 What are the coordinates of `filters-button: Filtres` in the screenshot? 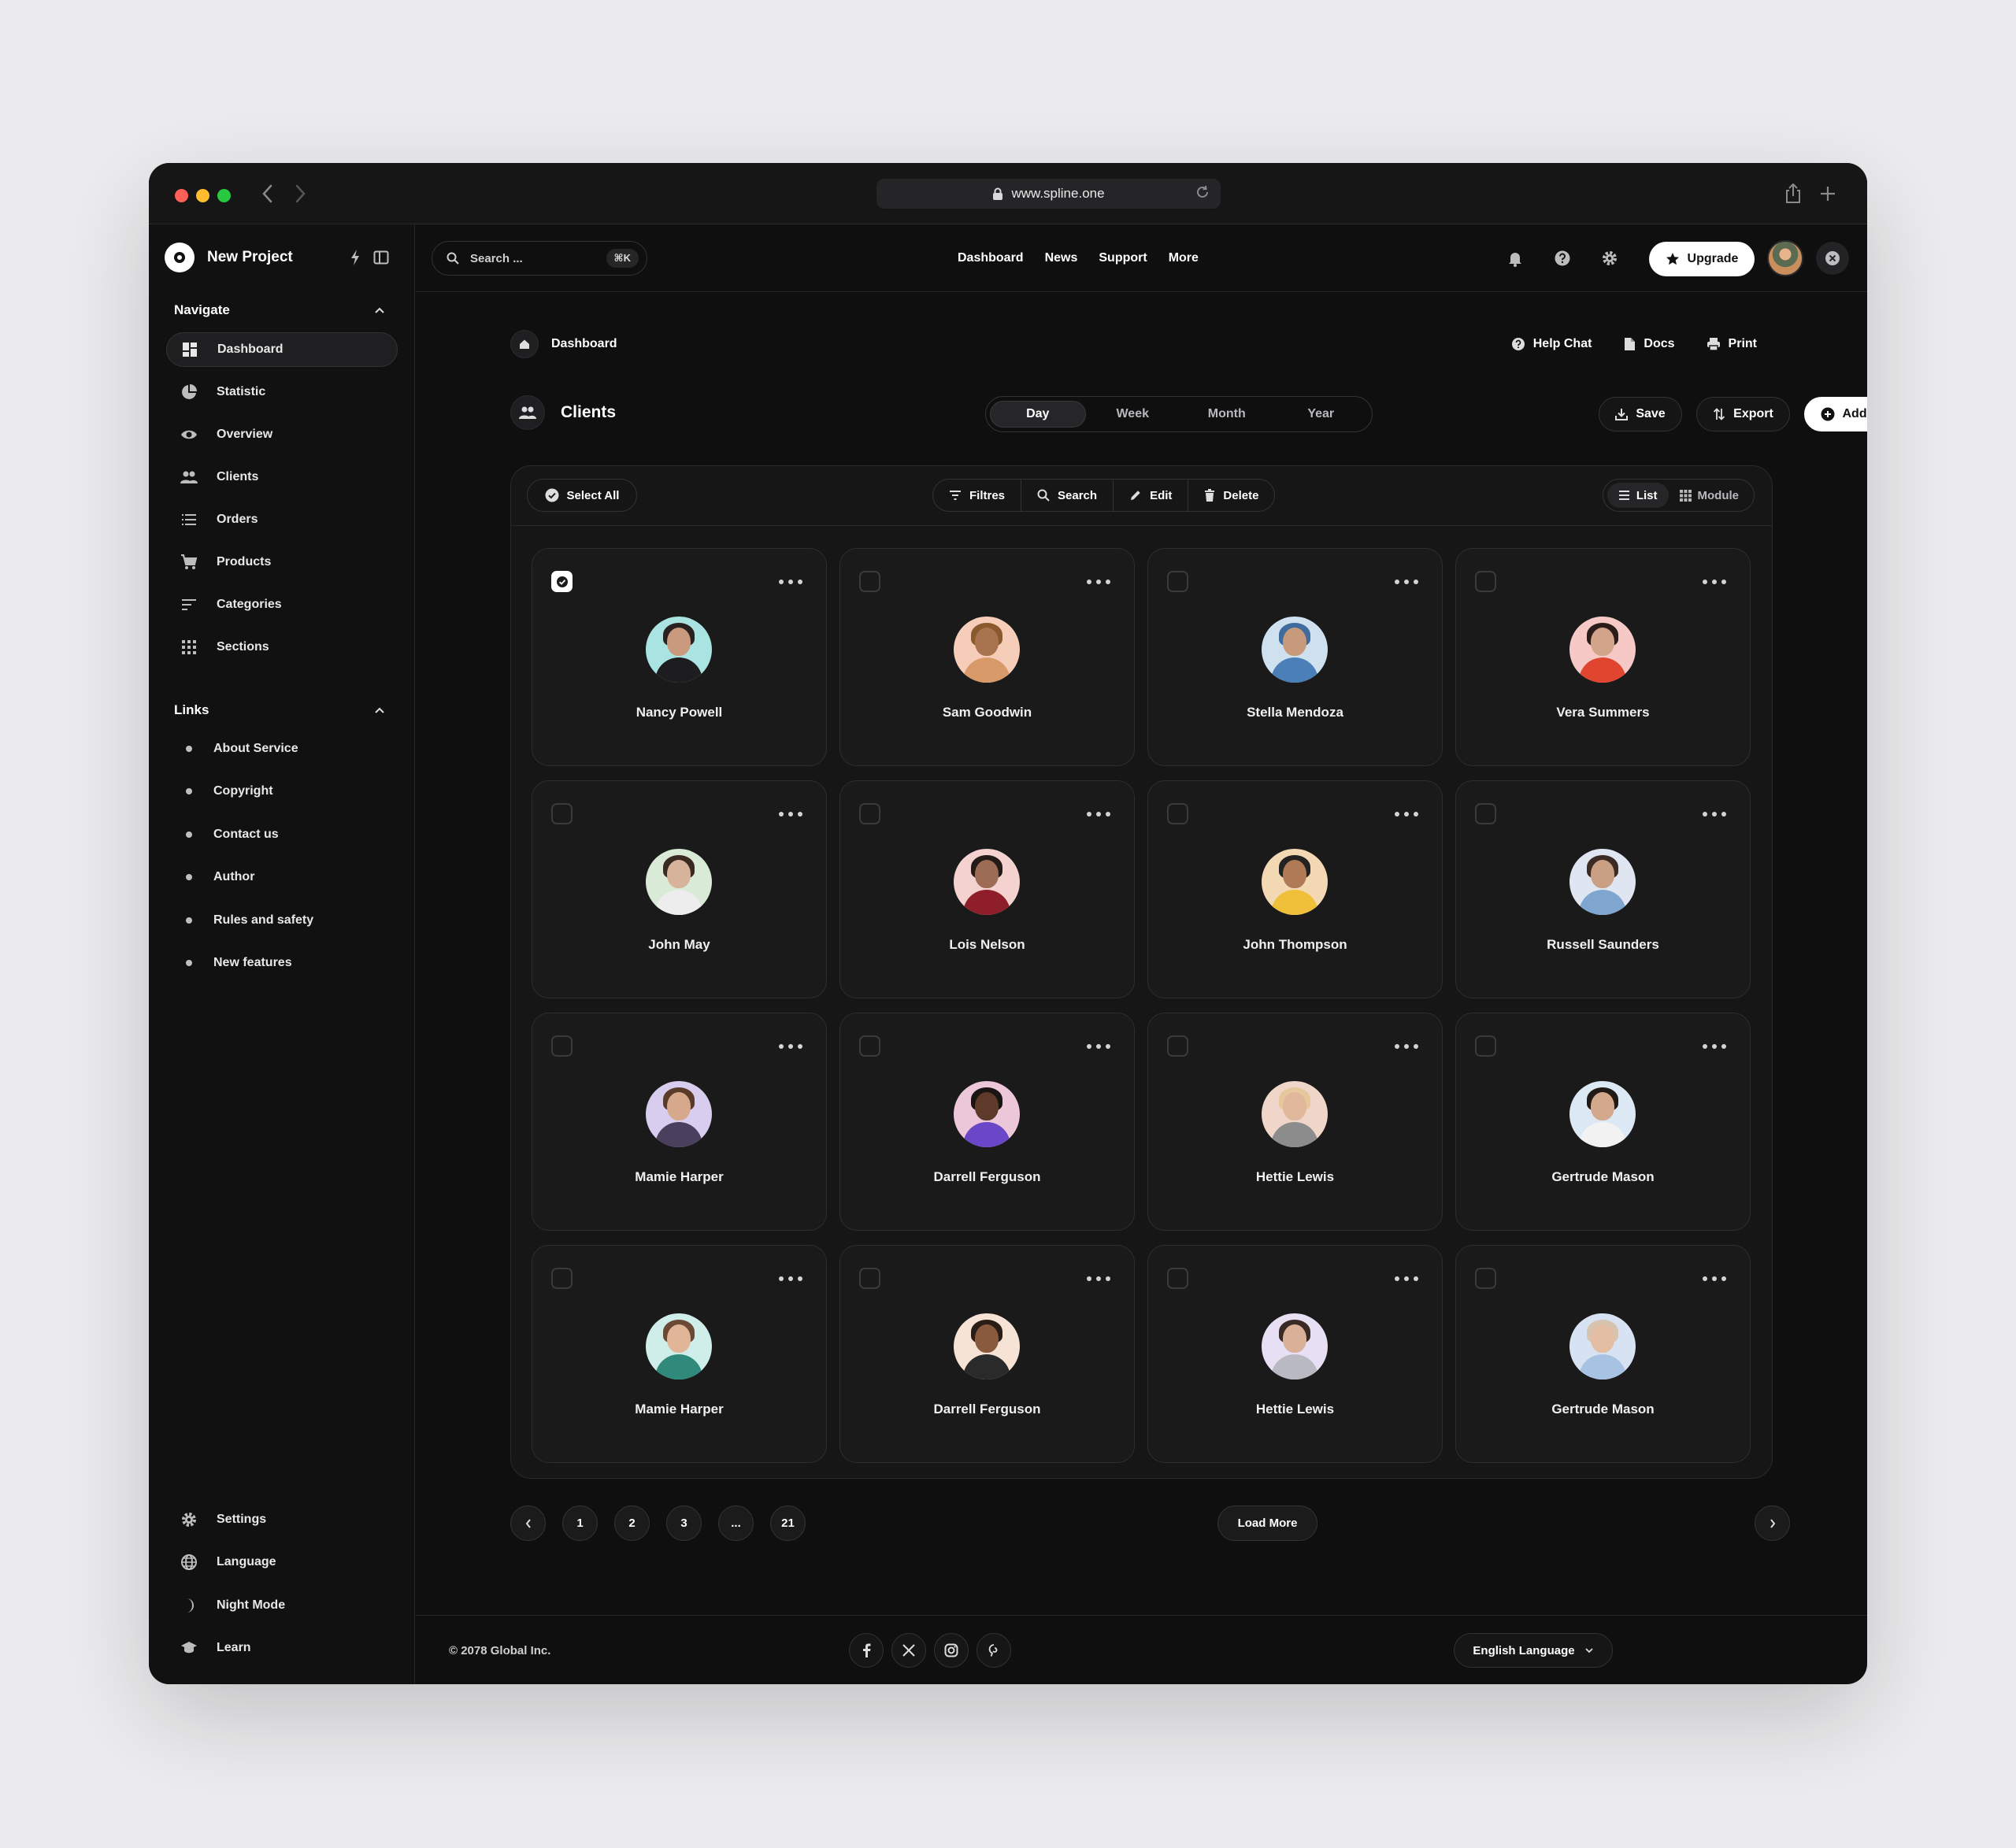 It's located at (977, 496).